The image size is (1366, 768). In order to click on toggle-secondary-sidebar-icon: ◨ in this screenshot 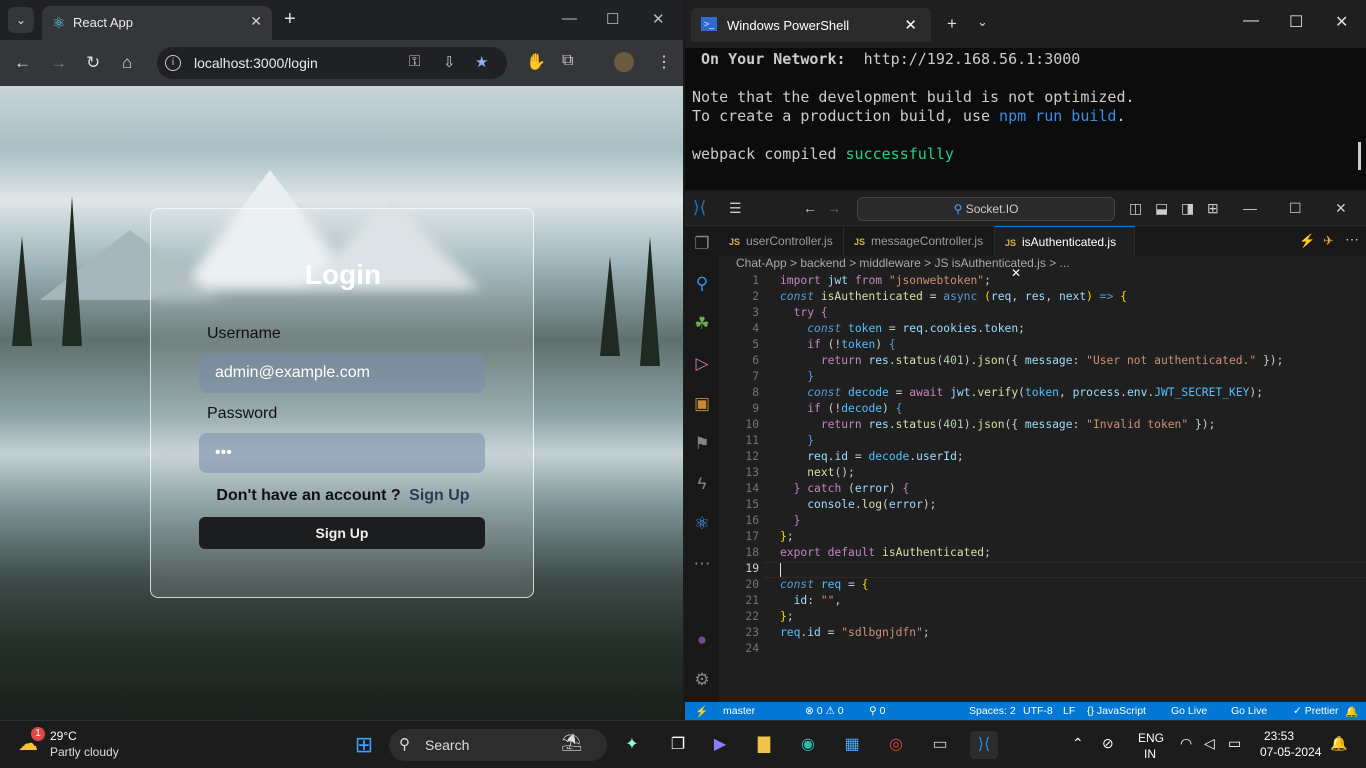, I will do `click(1187, 208)`.